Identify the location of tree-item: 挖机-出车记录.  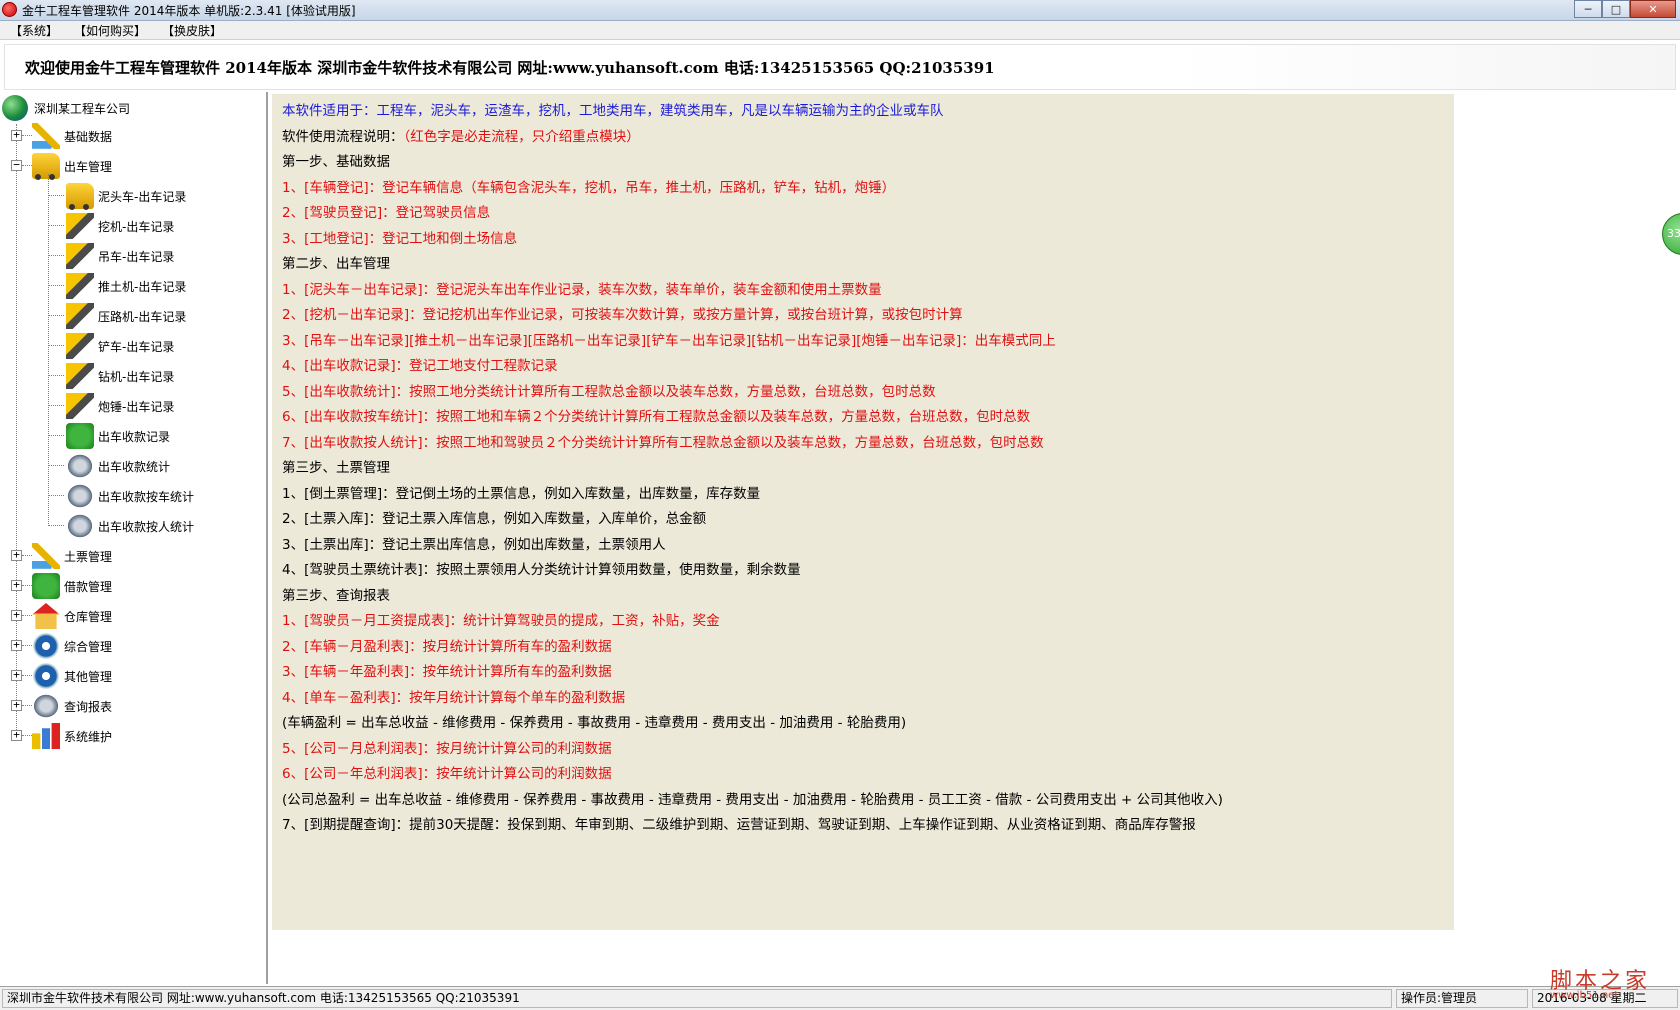
(120, 226).